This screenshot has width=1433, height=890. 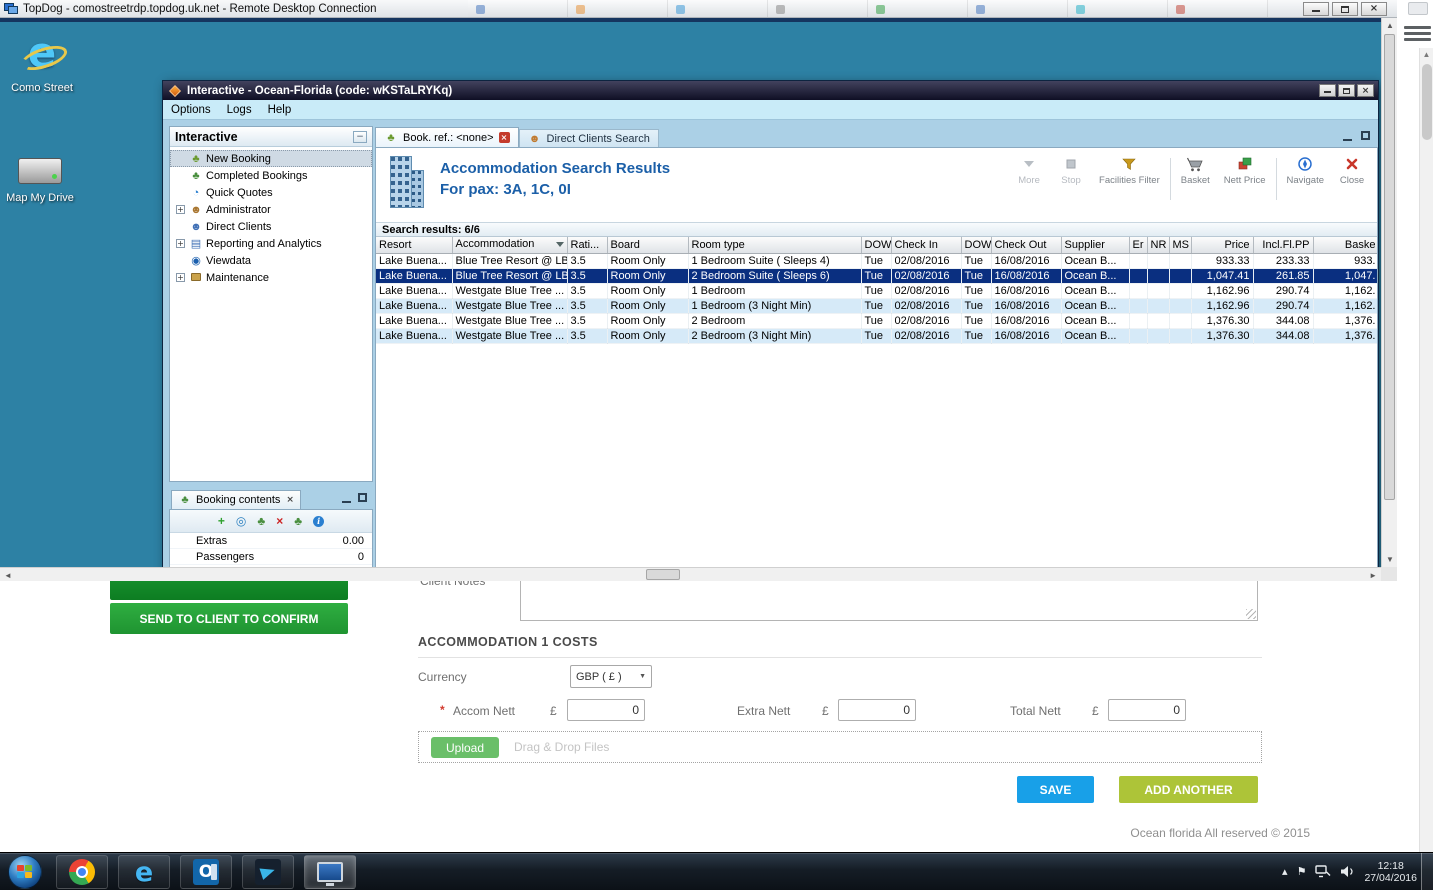 I want to click on accom-nett-input, so click(x=606, y=710).